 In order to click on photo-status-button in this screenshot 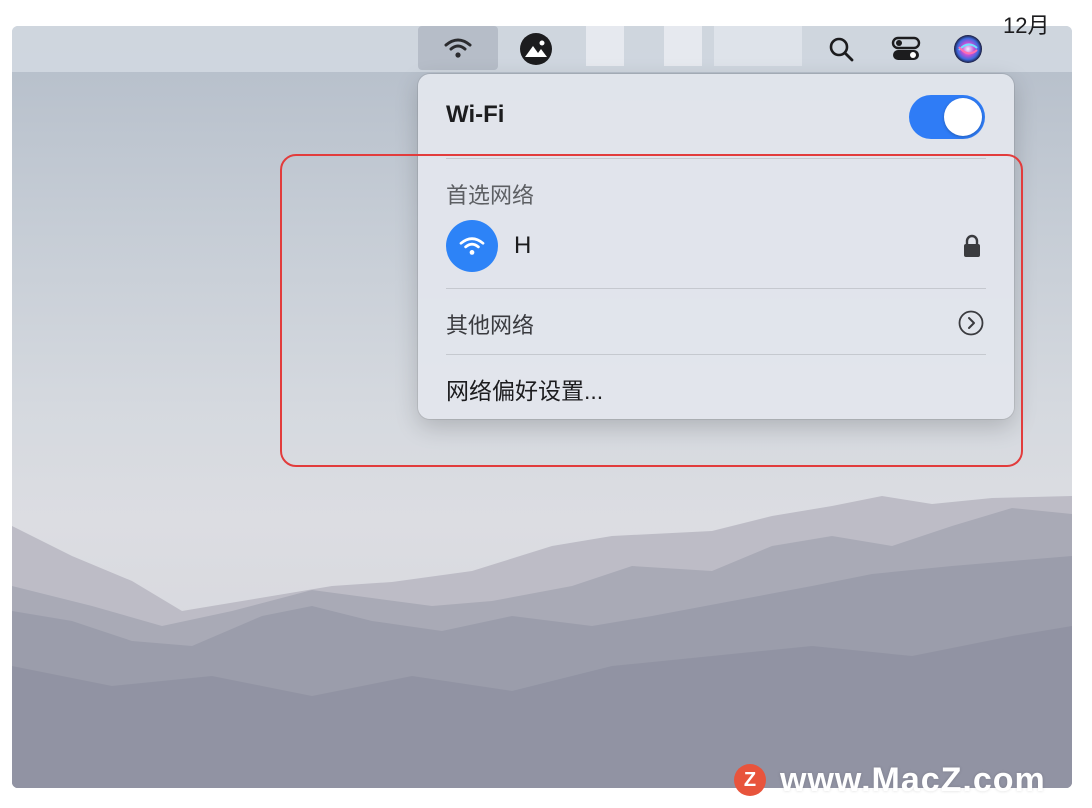, I will do `click(536, 49)`.